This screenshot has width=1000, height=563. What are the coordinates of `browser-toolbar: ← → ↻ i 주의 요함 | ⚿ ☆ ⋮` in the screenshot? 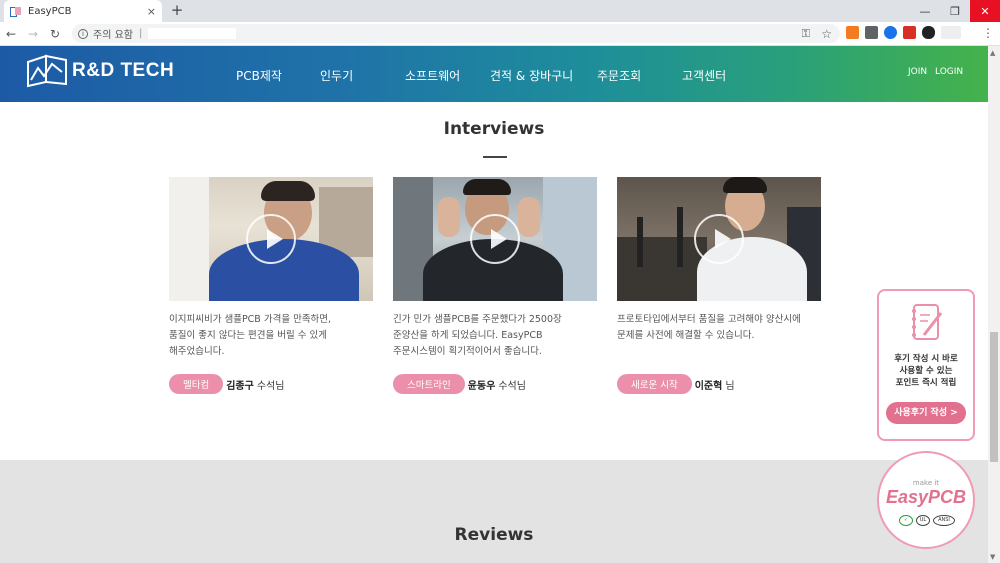 It's located at (500, 34).